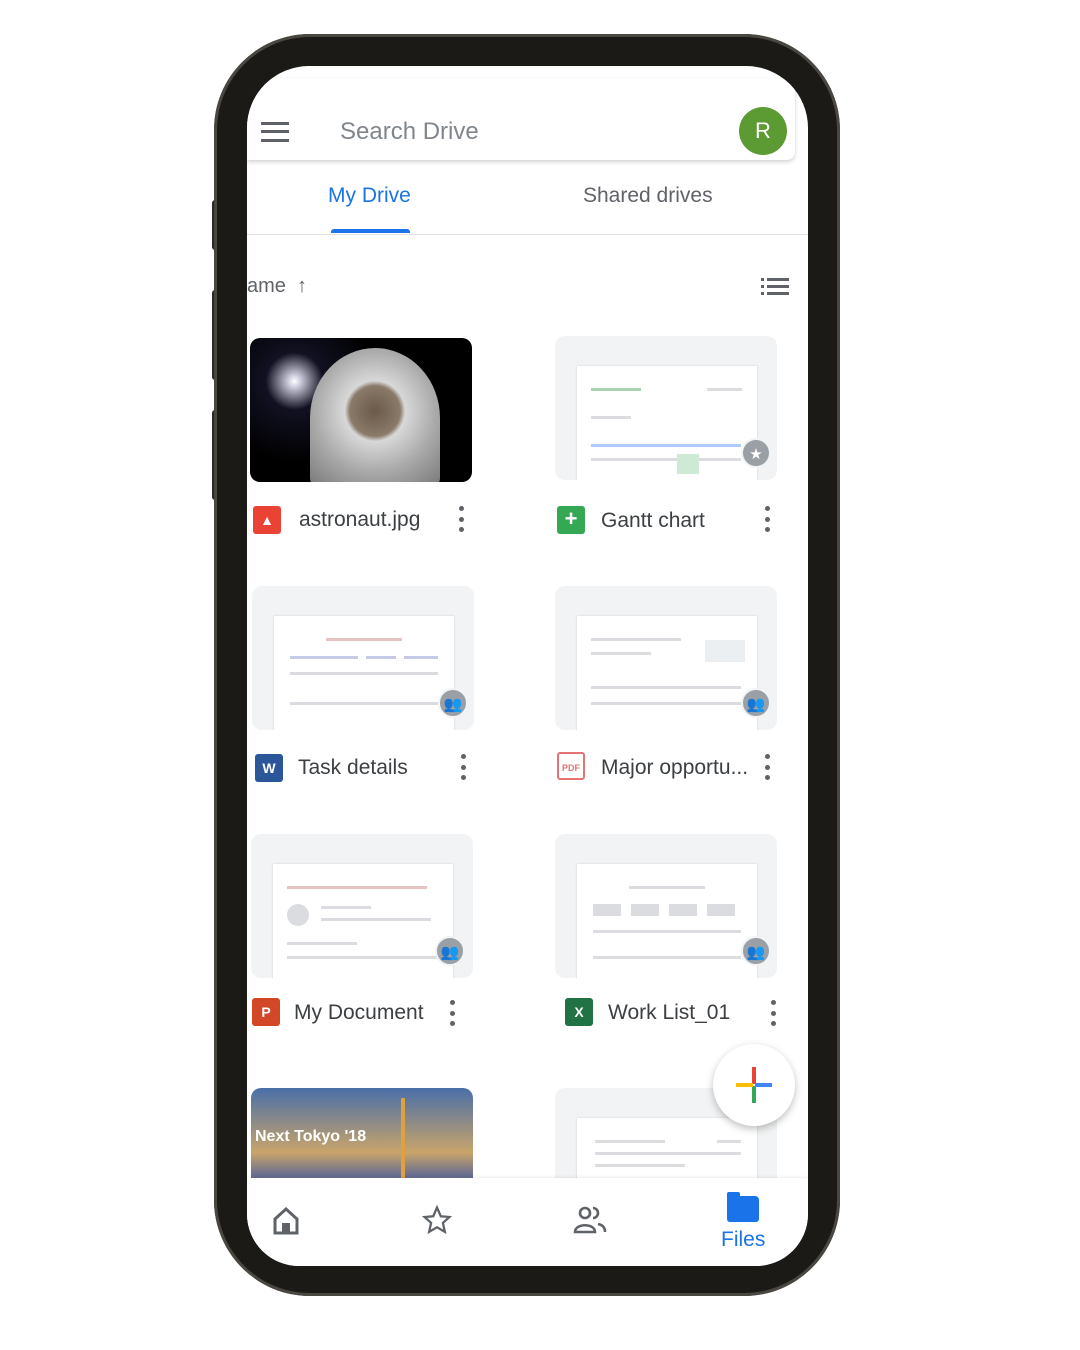 The height and width of the screenshot is (1350, 1080). What do you see at coordinates (370, 231) in the screenshot?
I see `active-tab-indicator` at bounding box center [370, 231].